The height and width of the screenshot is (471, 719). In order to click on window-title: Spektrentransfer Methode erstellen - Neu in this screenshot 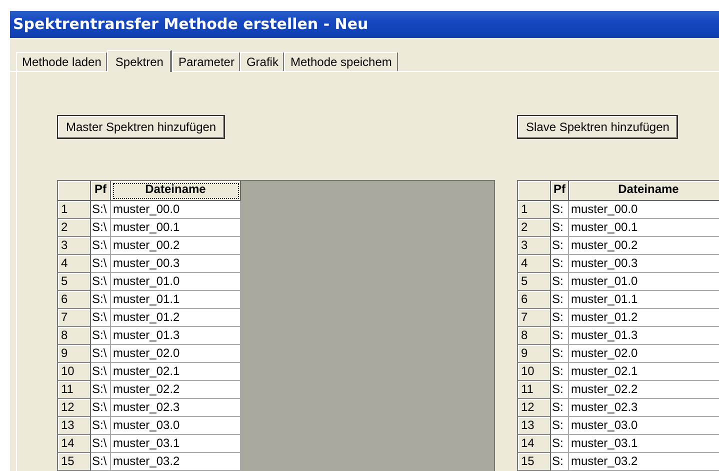, I will do `click(364, 24)`.